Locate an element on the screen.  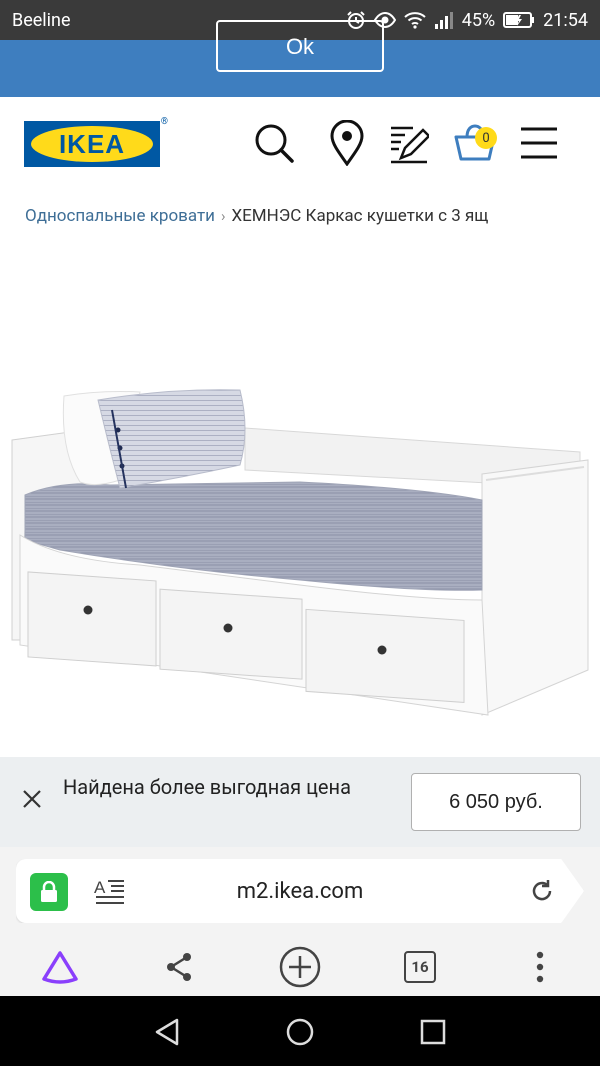
reload-button is located at coordinates (542, 891).